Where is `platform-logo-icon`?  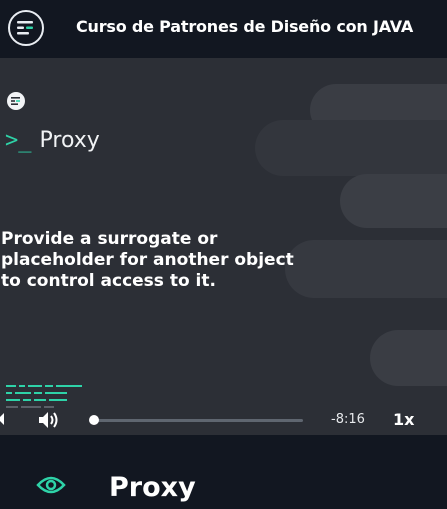 platform-logo-icon is located at coordinates (16, 101).